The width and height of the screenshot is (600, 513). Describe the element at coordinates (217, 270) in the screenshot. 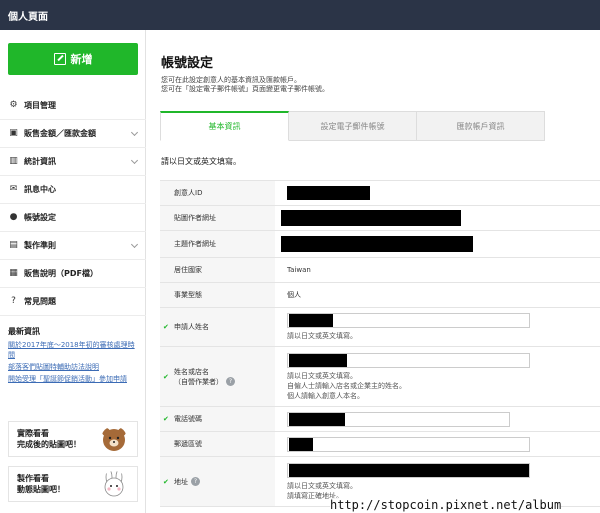

I see `country-label: 居住國家` at that location.